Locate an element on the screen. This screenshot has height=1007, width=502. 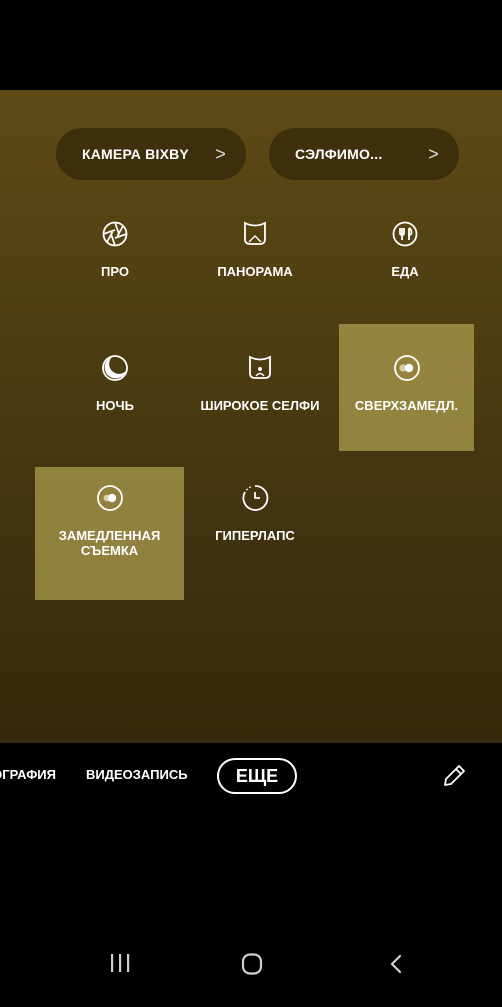
moon-icon is located at coordinates (115, 368).